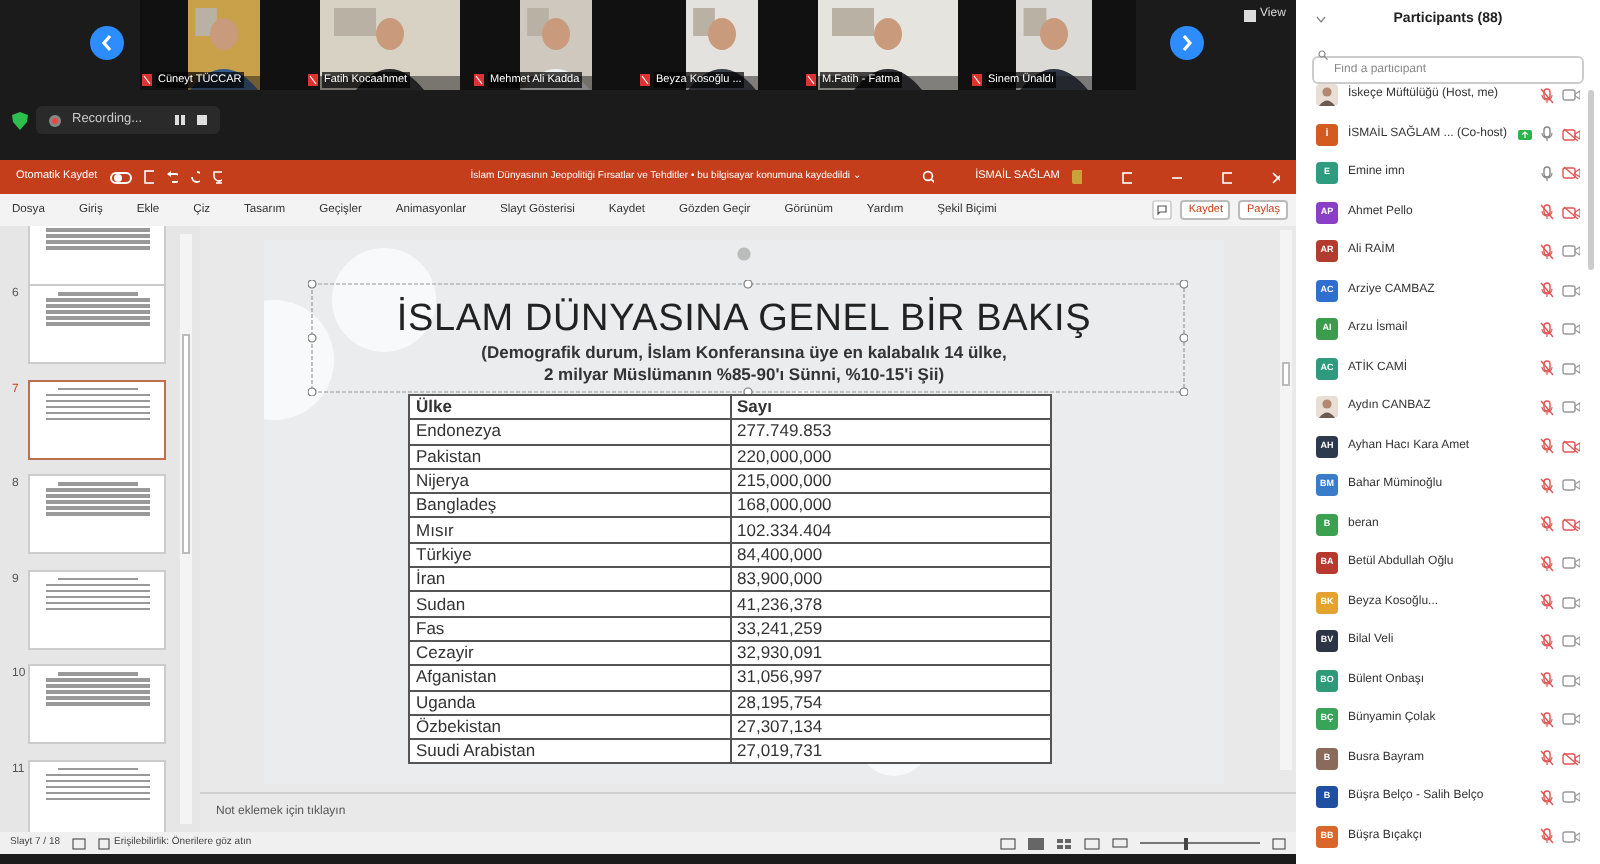 This screenshot has height=864, width=1600. What do you see at coordinates (890, 678) in the screenshot?
I see `table-cell: 31,056,997` at bounding box center [890, 678].